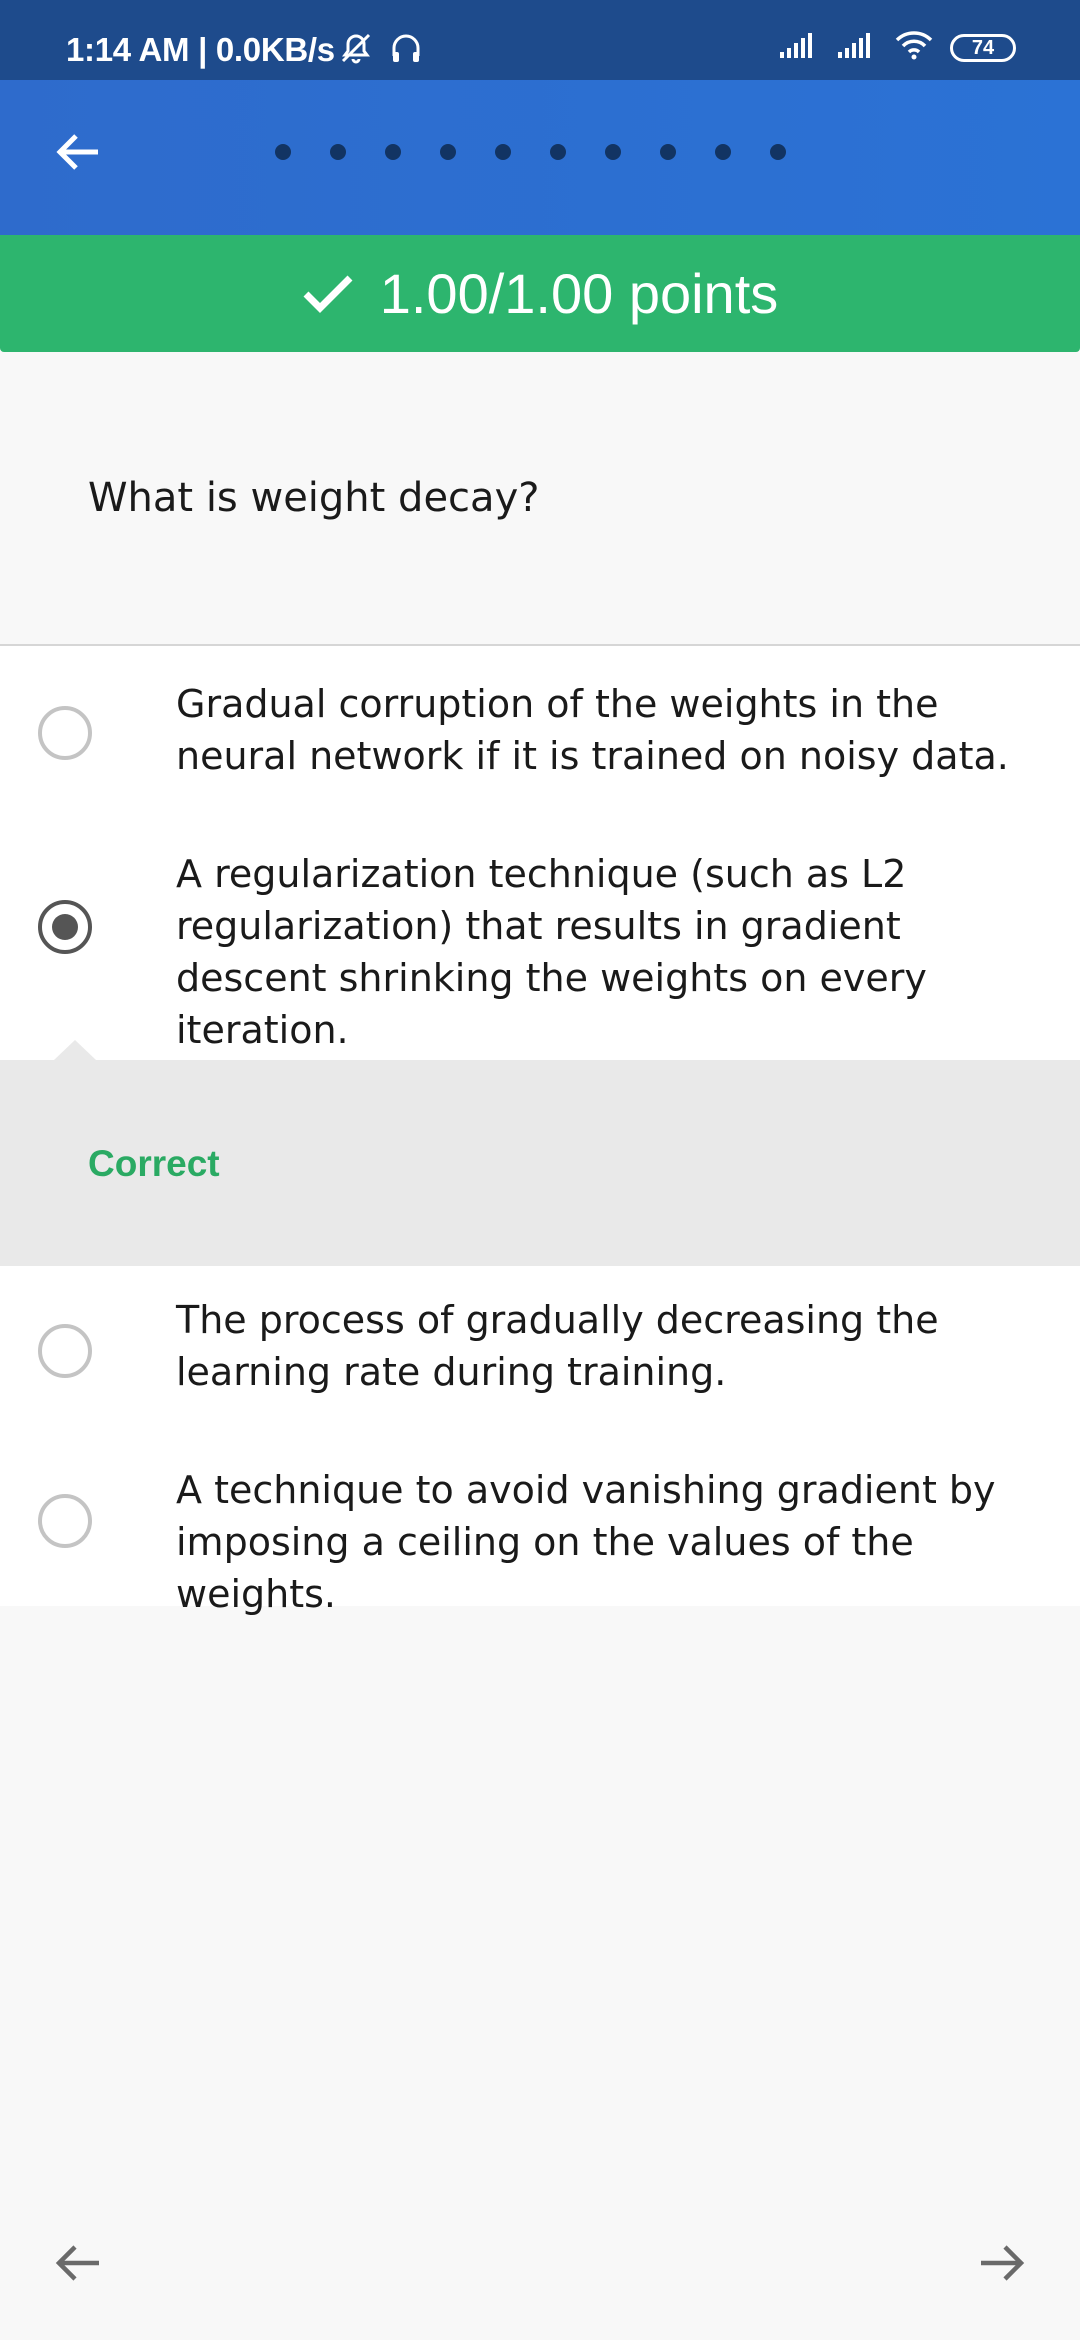  What do you see at coordinates (65, 927) in the screenshot?
I see `radio-button-selected` at bounding box center [65, 927].